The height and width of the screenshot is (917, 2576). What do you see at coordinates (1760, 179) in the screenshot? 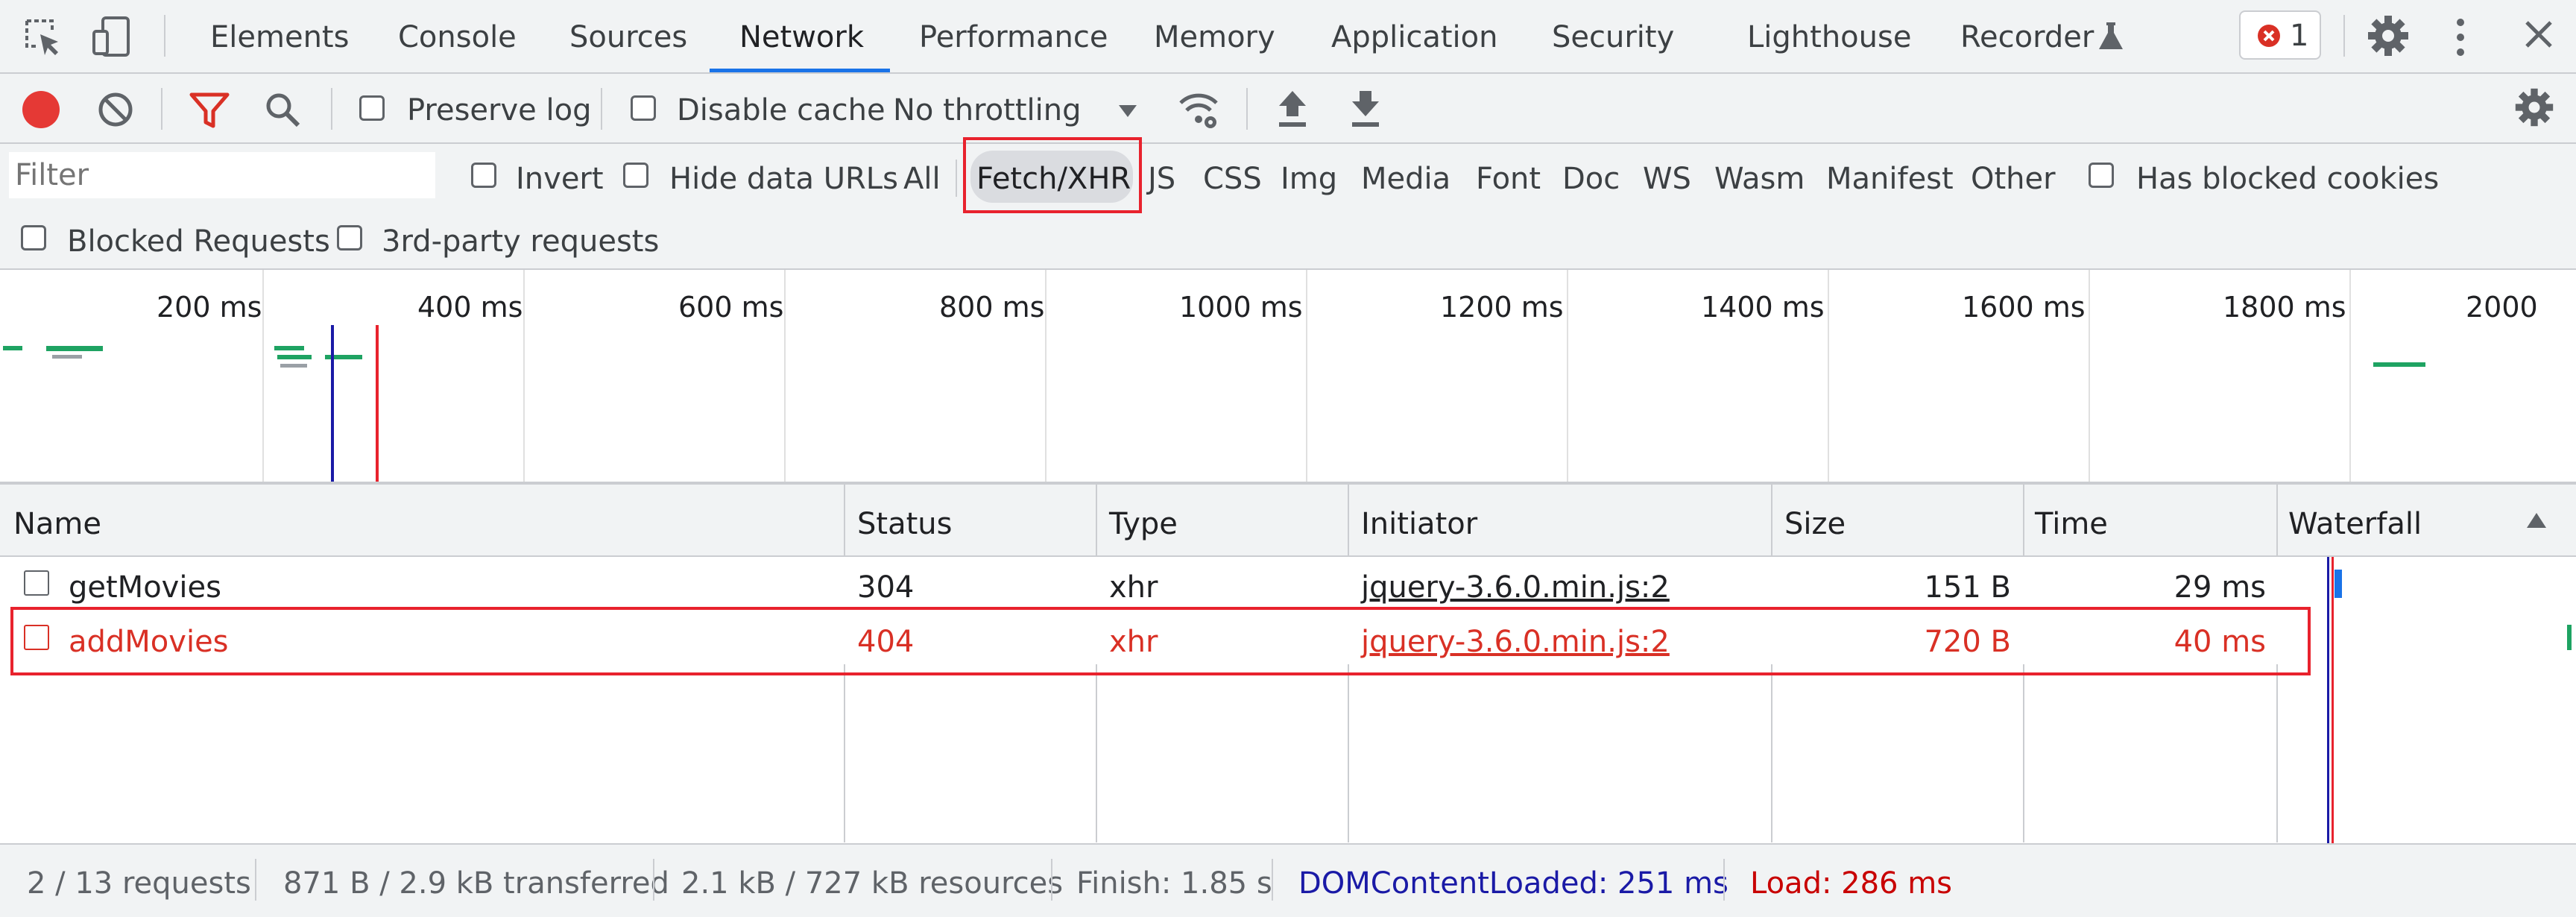
I see `filter-type-wasm: Wasm` at bounding box center [1760, 179].